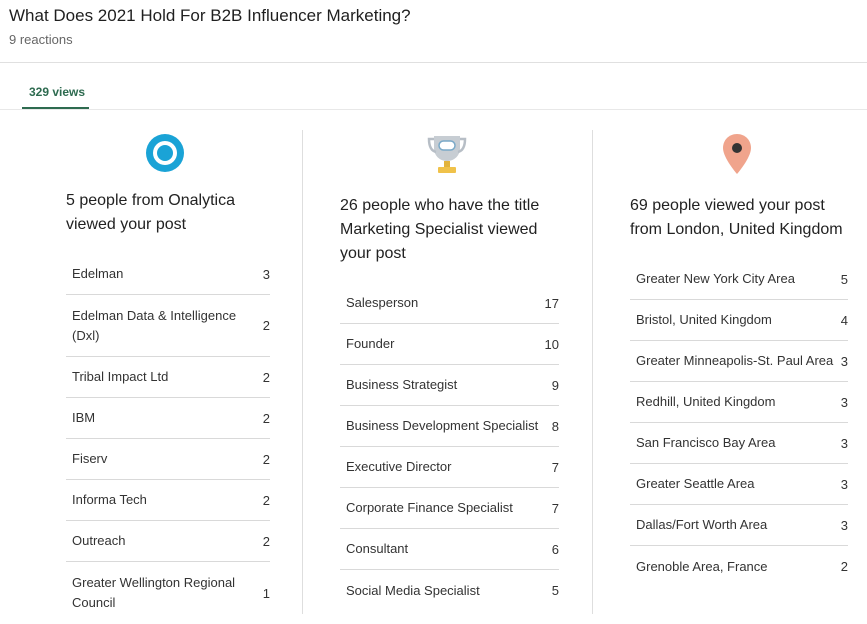  What do you see at coordinates (98, 273) in the screenshot?
I see `item-label: Edelman` at bounding box center [98, 273].